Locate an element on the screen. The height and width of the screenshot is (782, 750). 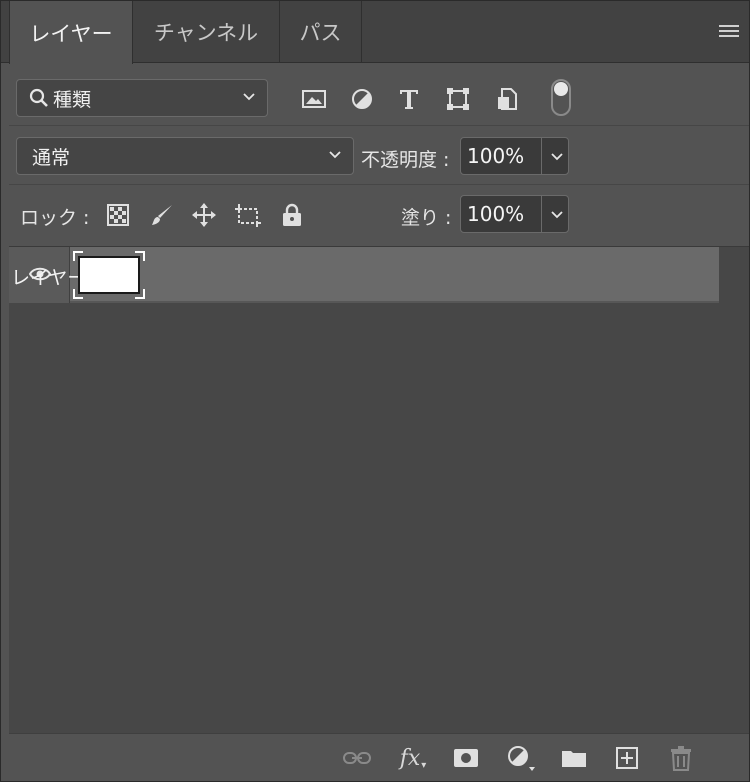
fill-field: 100% is located at coordinates (514, 214).